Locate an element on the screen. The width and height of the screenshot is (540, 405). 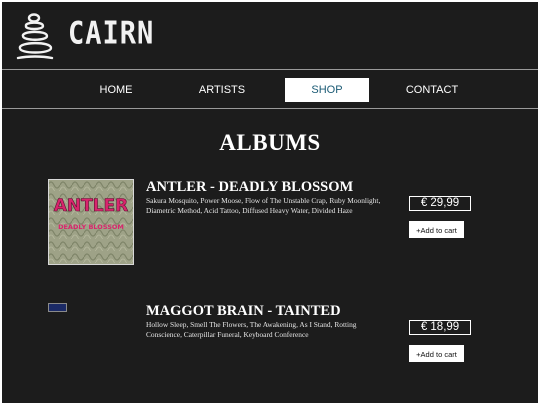
nav-item-shop: SHOP is located at coordinates (327, 90).